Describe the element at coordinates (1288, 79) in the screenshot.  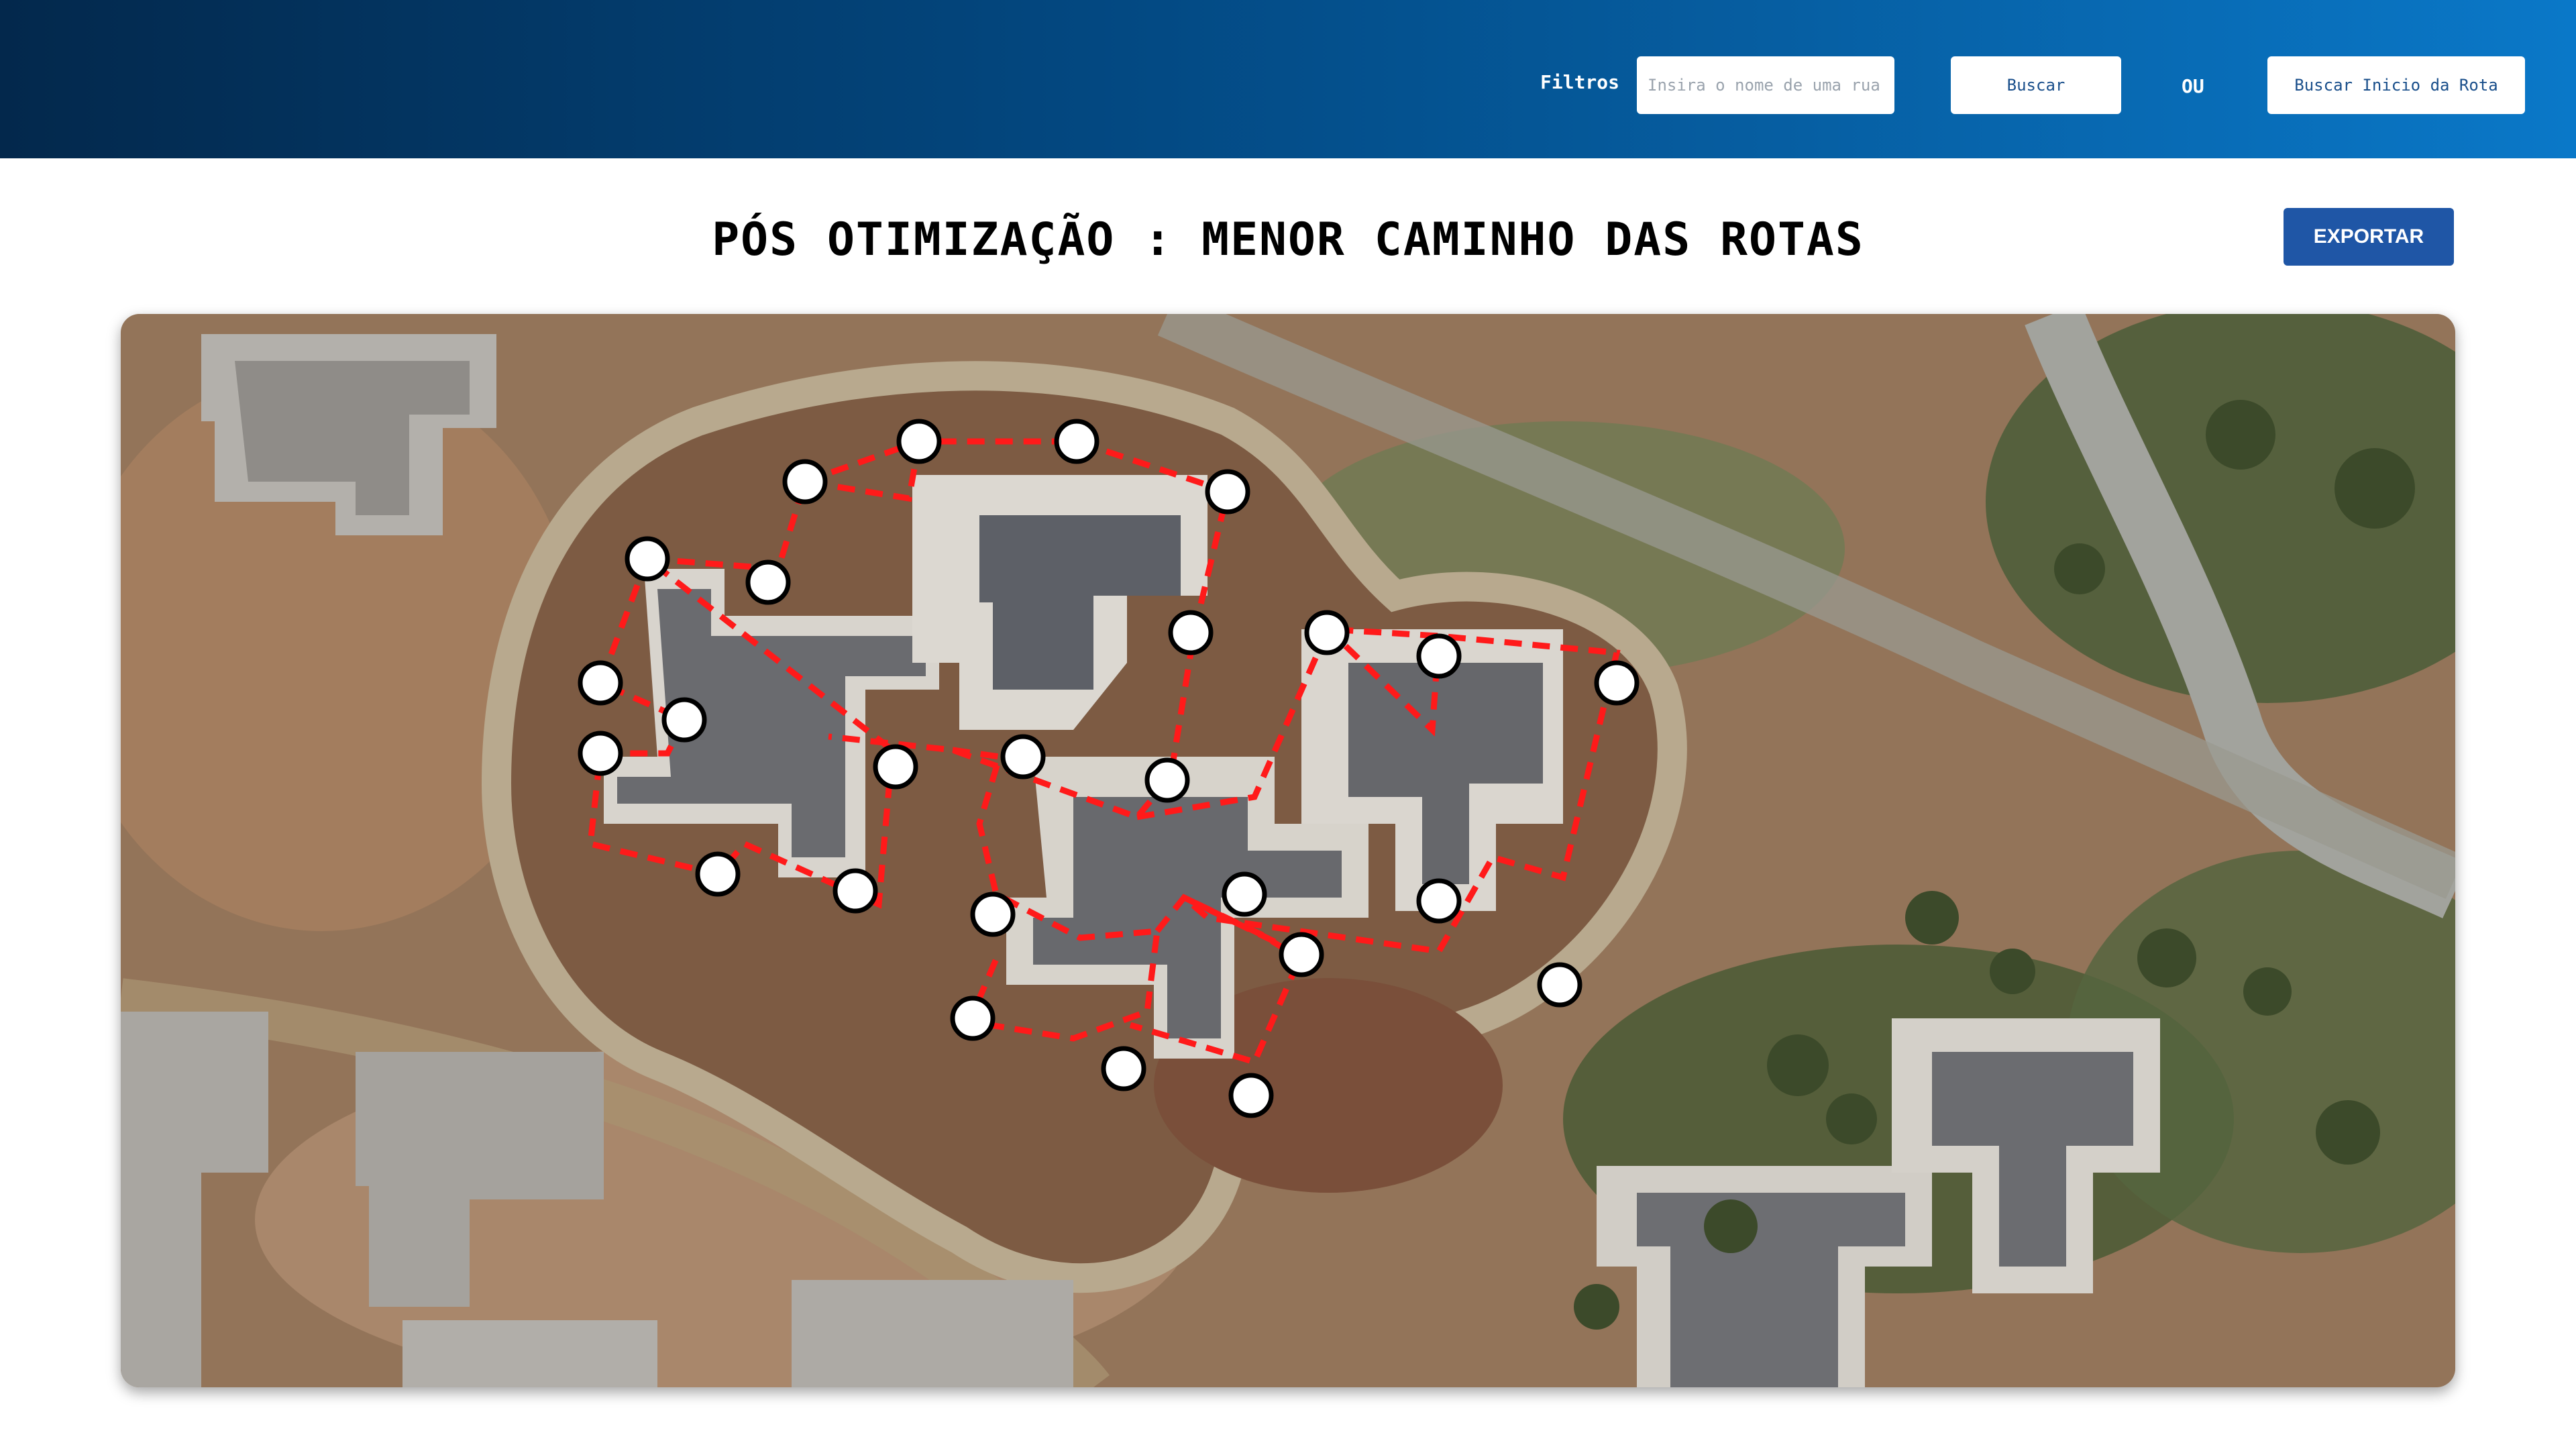
I see `top-bar: Filtros Buscar OU Buscar Inicio da Rota` at that location.